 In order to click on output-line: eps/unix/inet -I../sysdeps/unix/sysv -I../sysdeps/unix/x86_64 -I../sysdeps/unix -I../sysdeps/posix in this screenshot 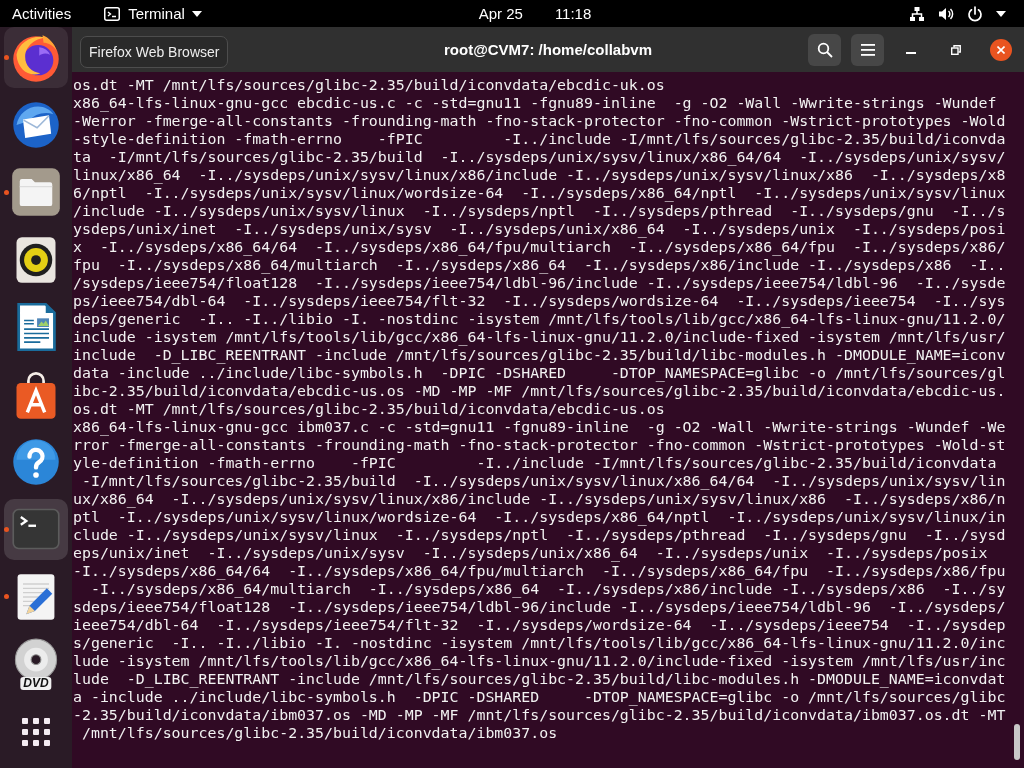, I will do `click(530, 553)`.